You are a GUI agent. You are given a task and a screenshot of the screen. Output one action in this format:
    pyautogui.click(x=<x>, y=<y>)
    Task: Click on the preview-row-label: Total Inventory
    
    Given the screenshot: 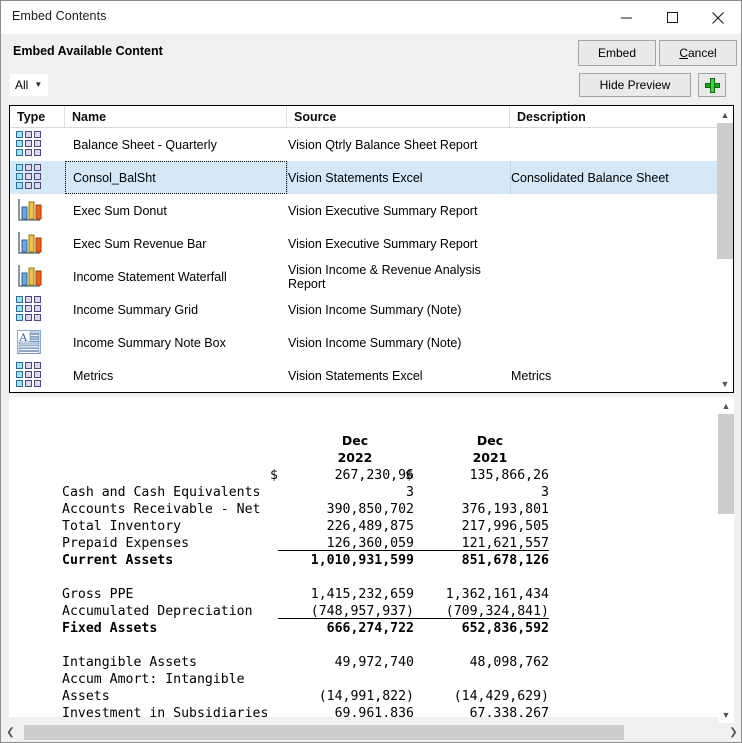 What is the action you would take?
    pyautogui.click(x=122, y=526)
    